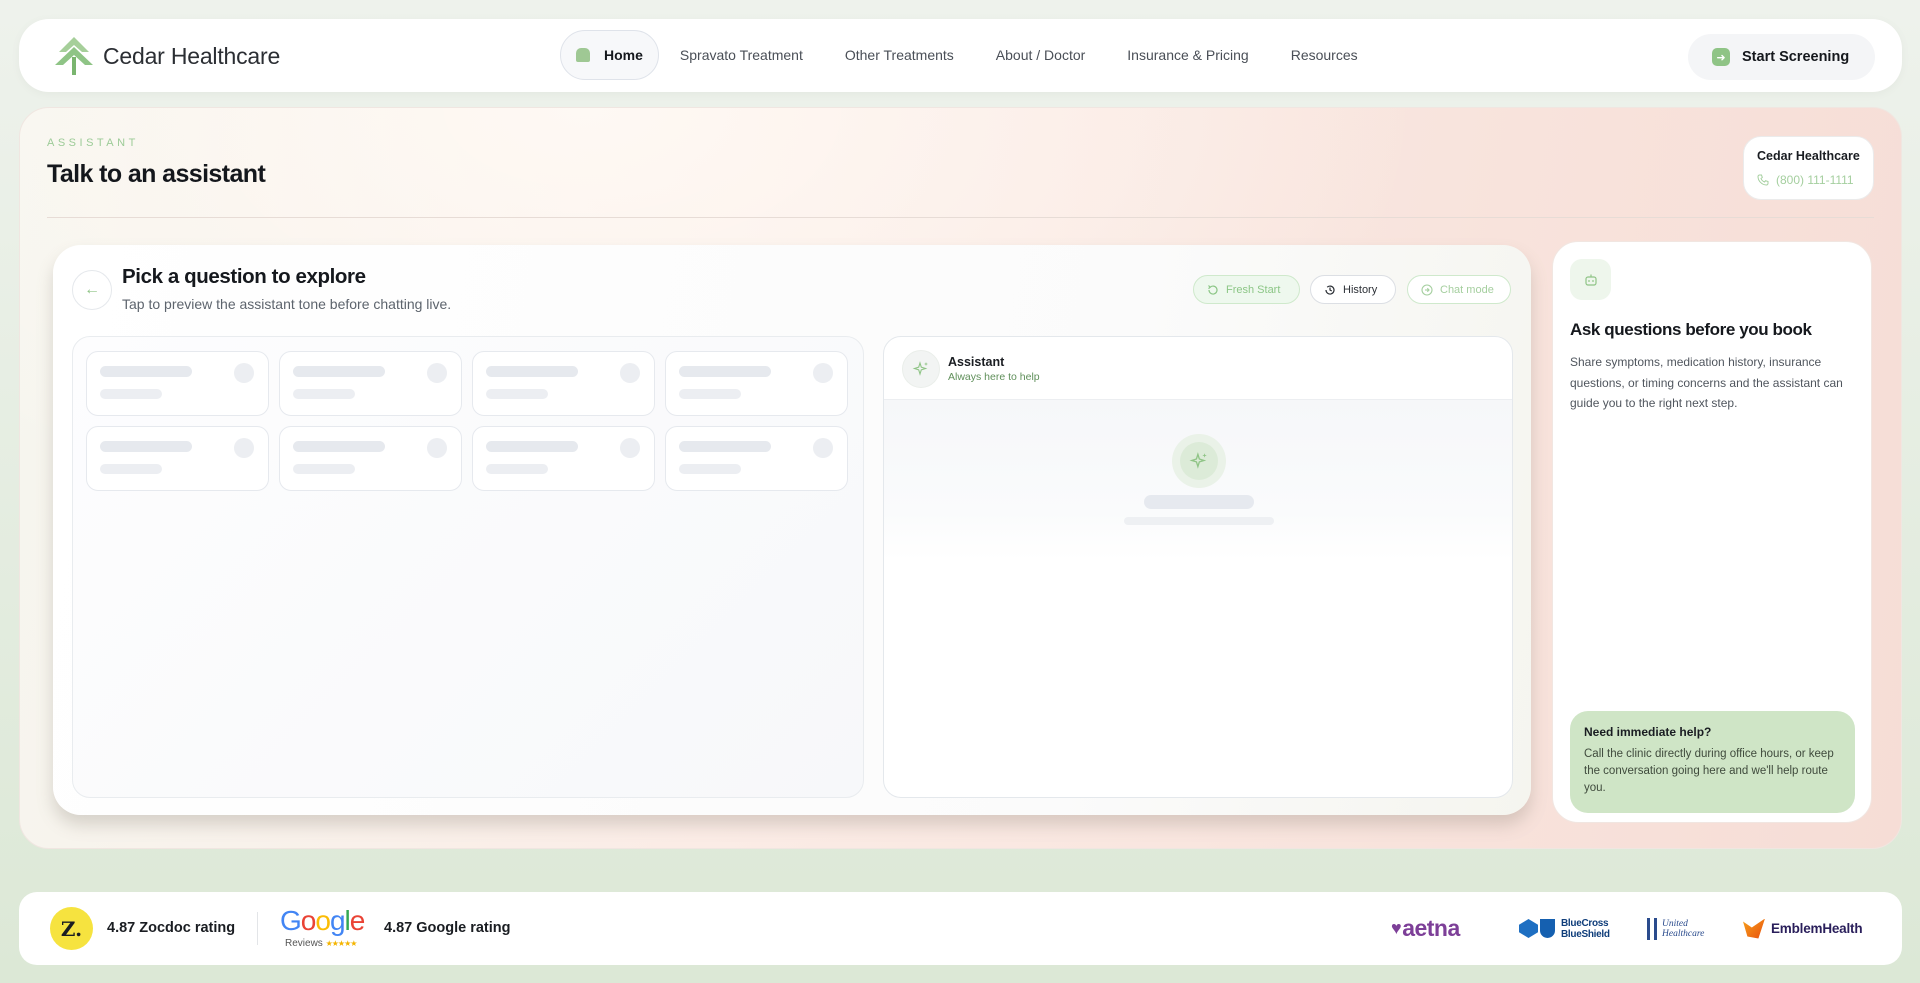 The image size is (1920, 983). What do you see at coordinates (741, 55) in the screenshot?
I see `nav-spravato-treatment: Spravato Treatment` at bounding box center [741, 55].